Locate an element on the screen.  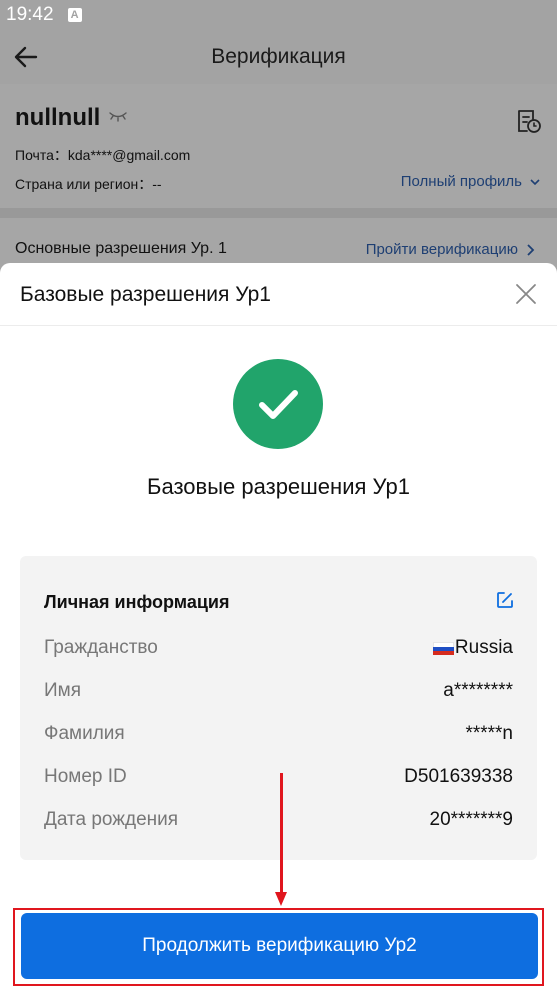
last-name-value: *****n is located at coordinates (489, 733).